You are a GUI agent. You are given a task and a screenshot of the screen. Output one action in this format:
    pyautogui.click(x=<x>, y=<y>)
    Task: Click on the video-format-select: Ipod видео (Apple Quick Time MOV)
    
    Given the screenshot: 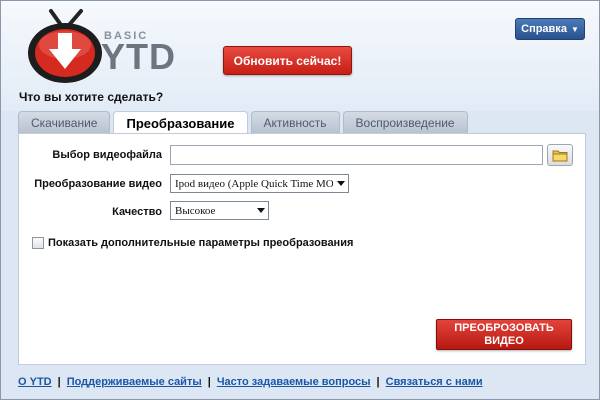 What is the action you would take?
    pyautogui.click(x=259, y=183)
    